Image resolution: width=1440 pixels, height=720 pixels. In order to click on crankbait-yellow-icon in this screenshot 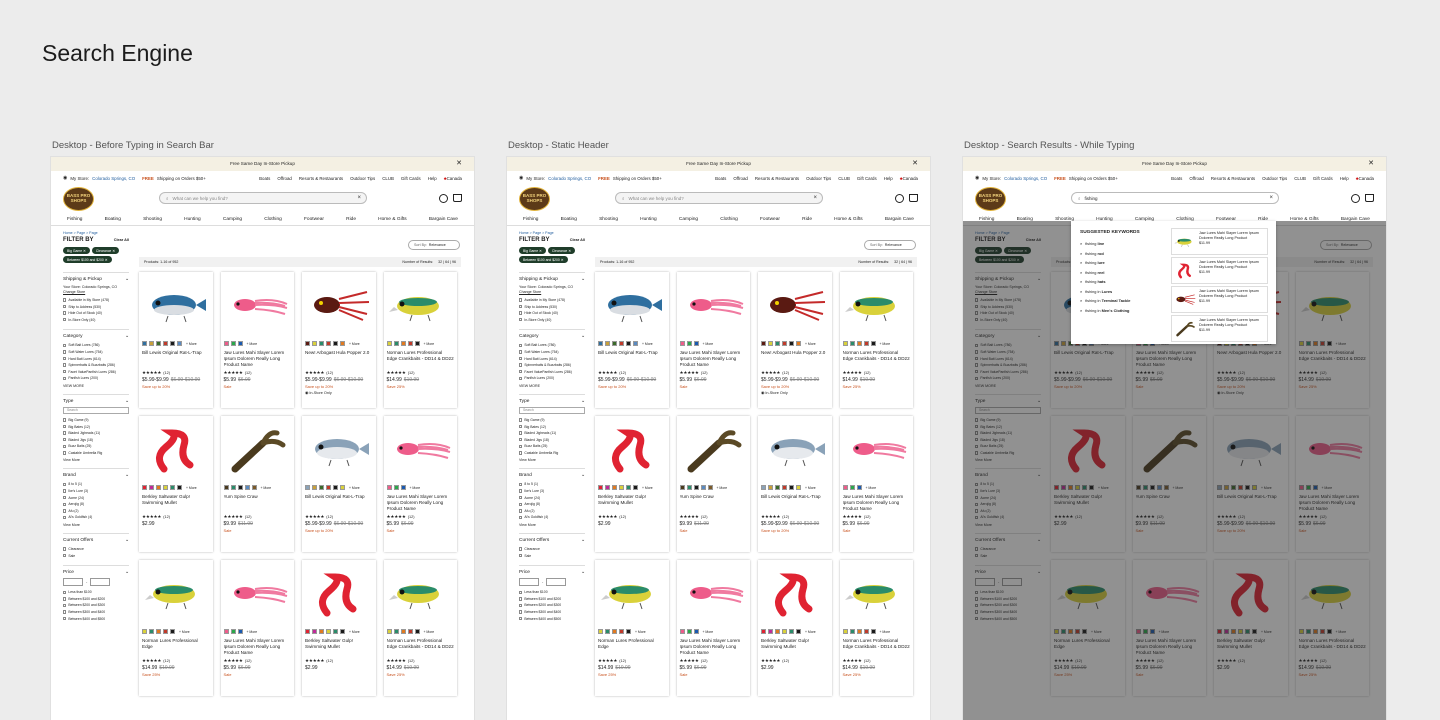, I will do `click(877, 307)`.